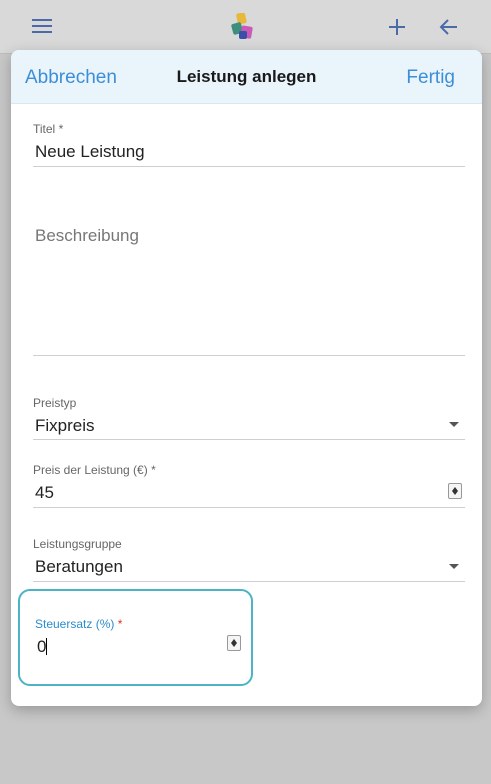  What do you see at coordinates (87, 235) in the screenshot?
I see `description-placeholder: Beschreibung` at bounding box center [87, 235].